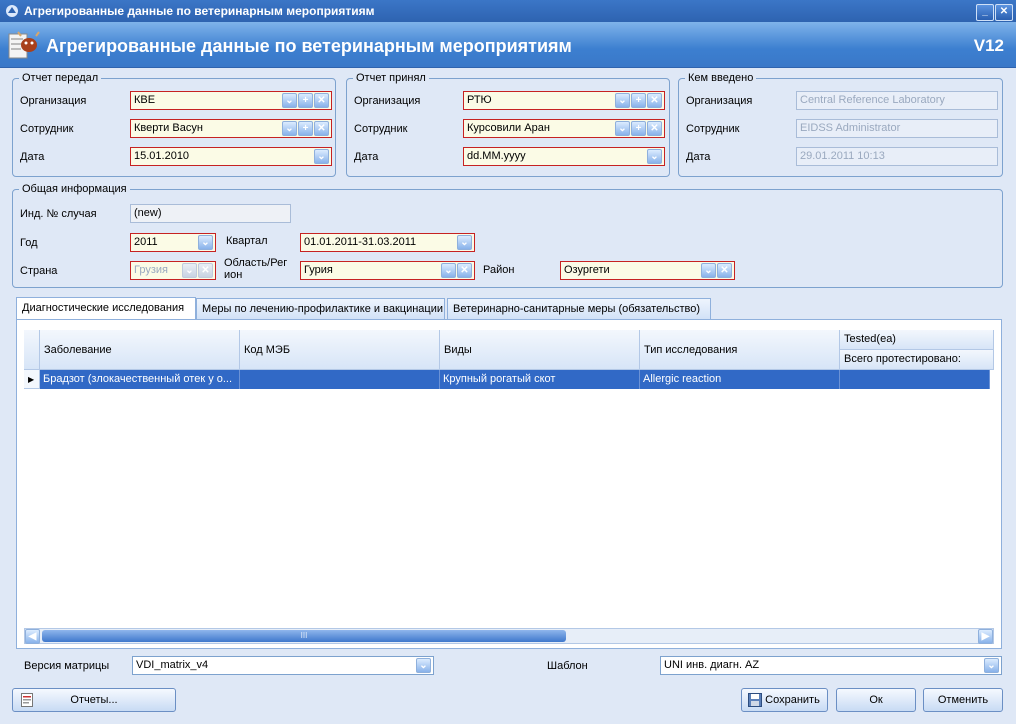 The image size is (1016, 724). I want to click on form-version: V12, so click(988, 45).